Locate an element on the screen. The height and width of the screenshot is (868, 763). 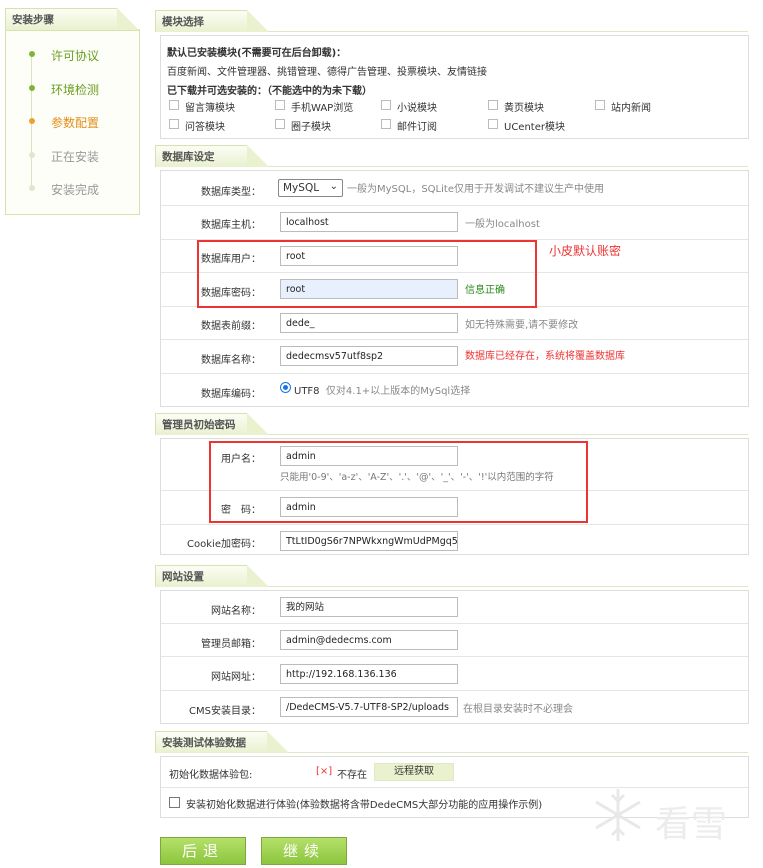
module-label: 圈子模块 is located at coordinates (311, 127).